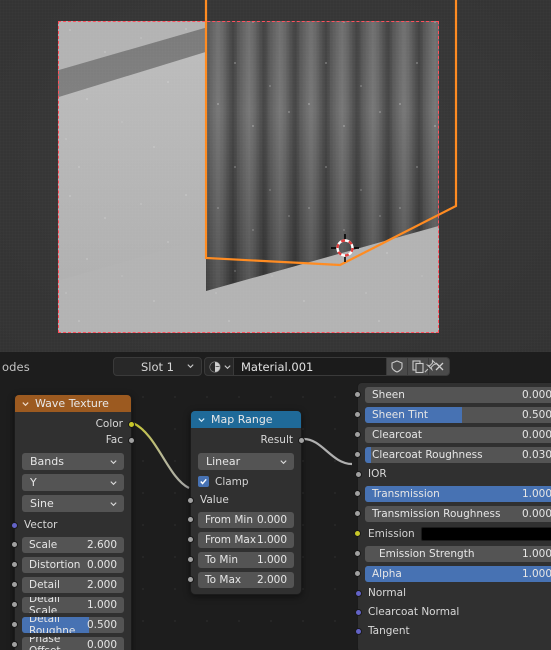 Image resolution: width=551 pixels, height=650 pixels. Describe the element at coordinates (453, 593) in the screenshot. I see `socket-row-normal: Normal` at that location.